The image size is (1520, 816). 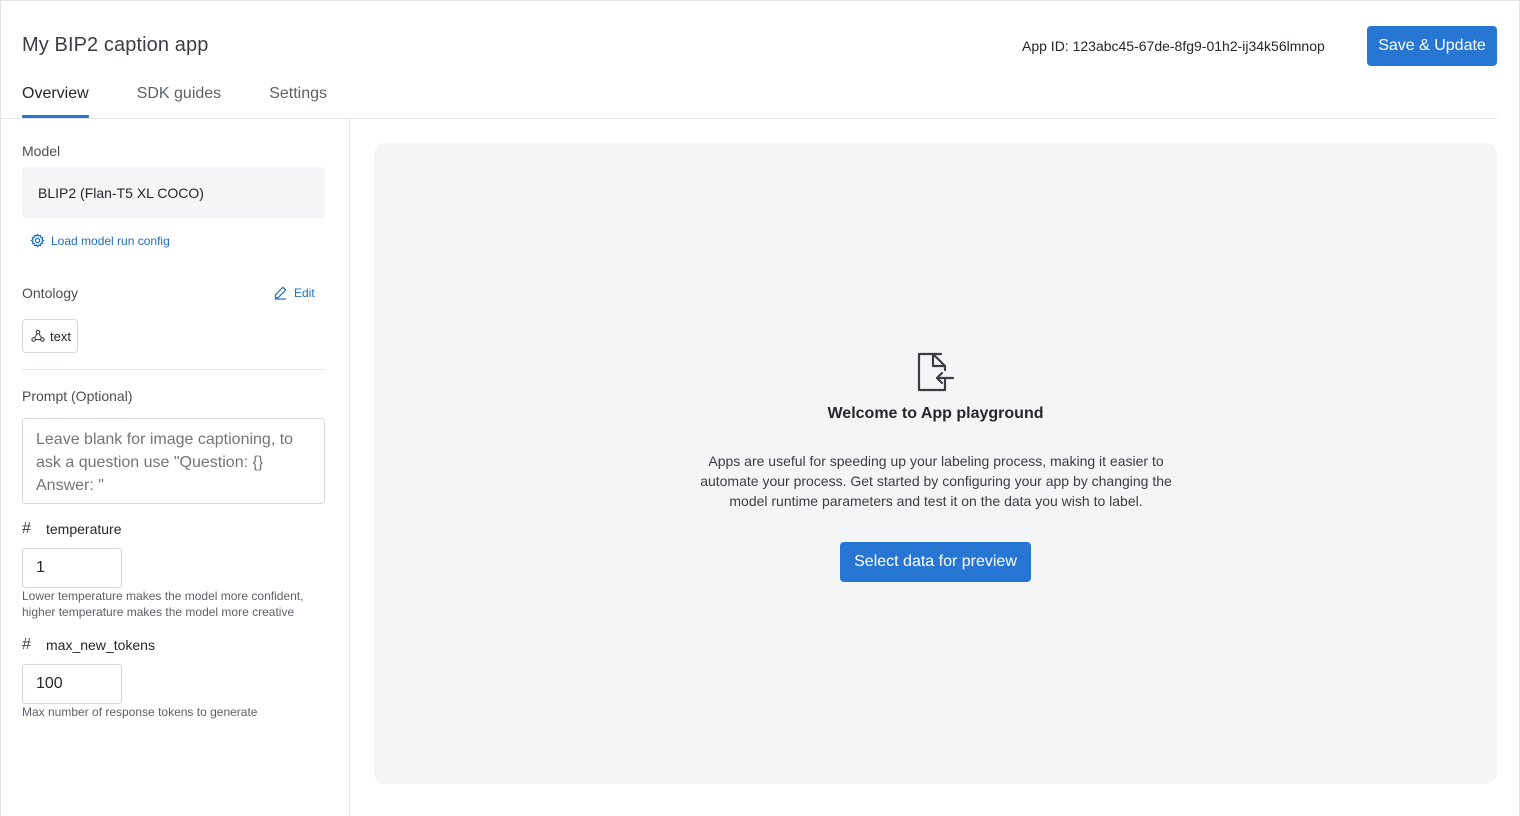 I want to click on temperature-label: temperature, so click(x=84, y=529).